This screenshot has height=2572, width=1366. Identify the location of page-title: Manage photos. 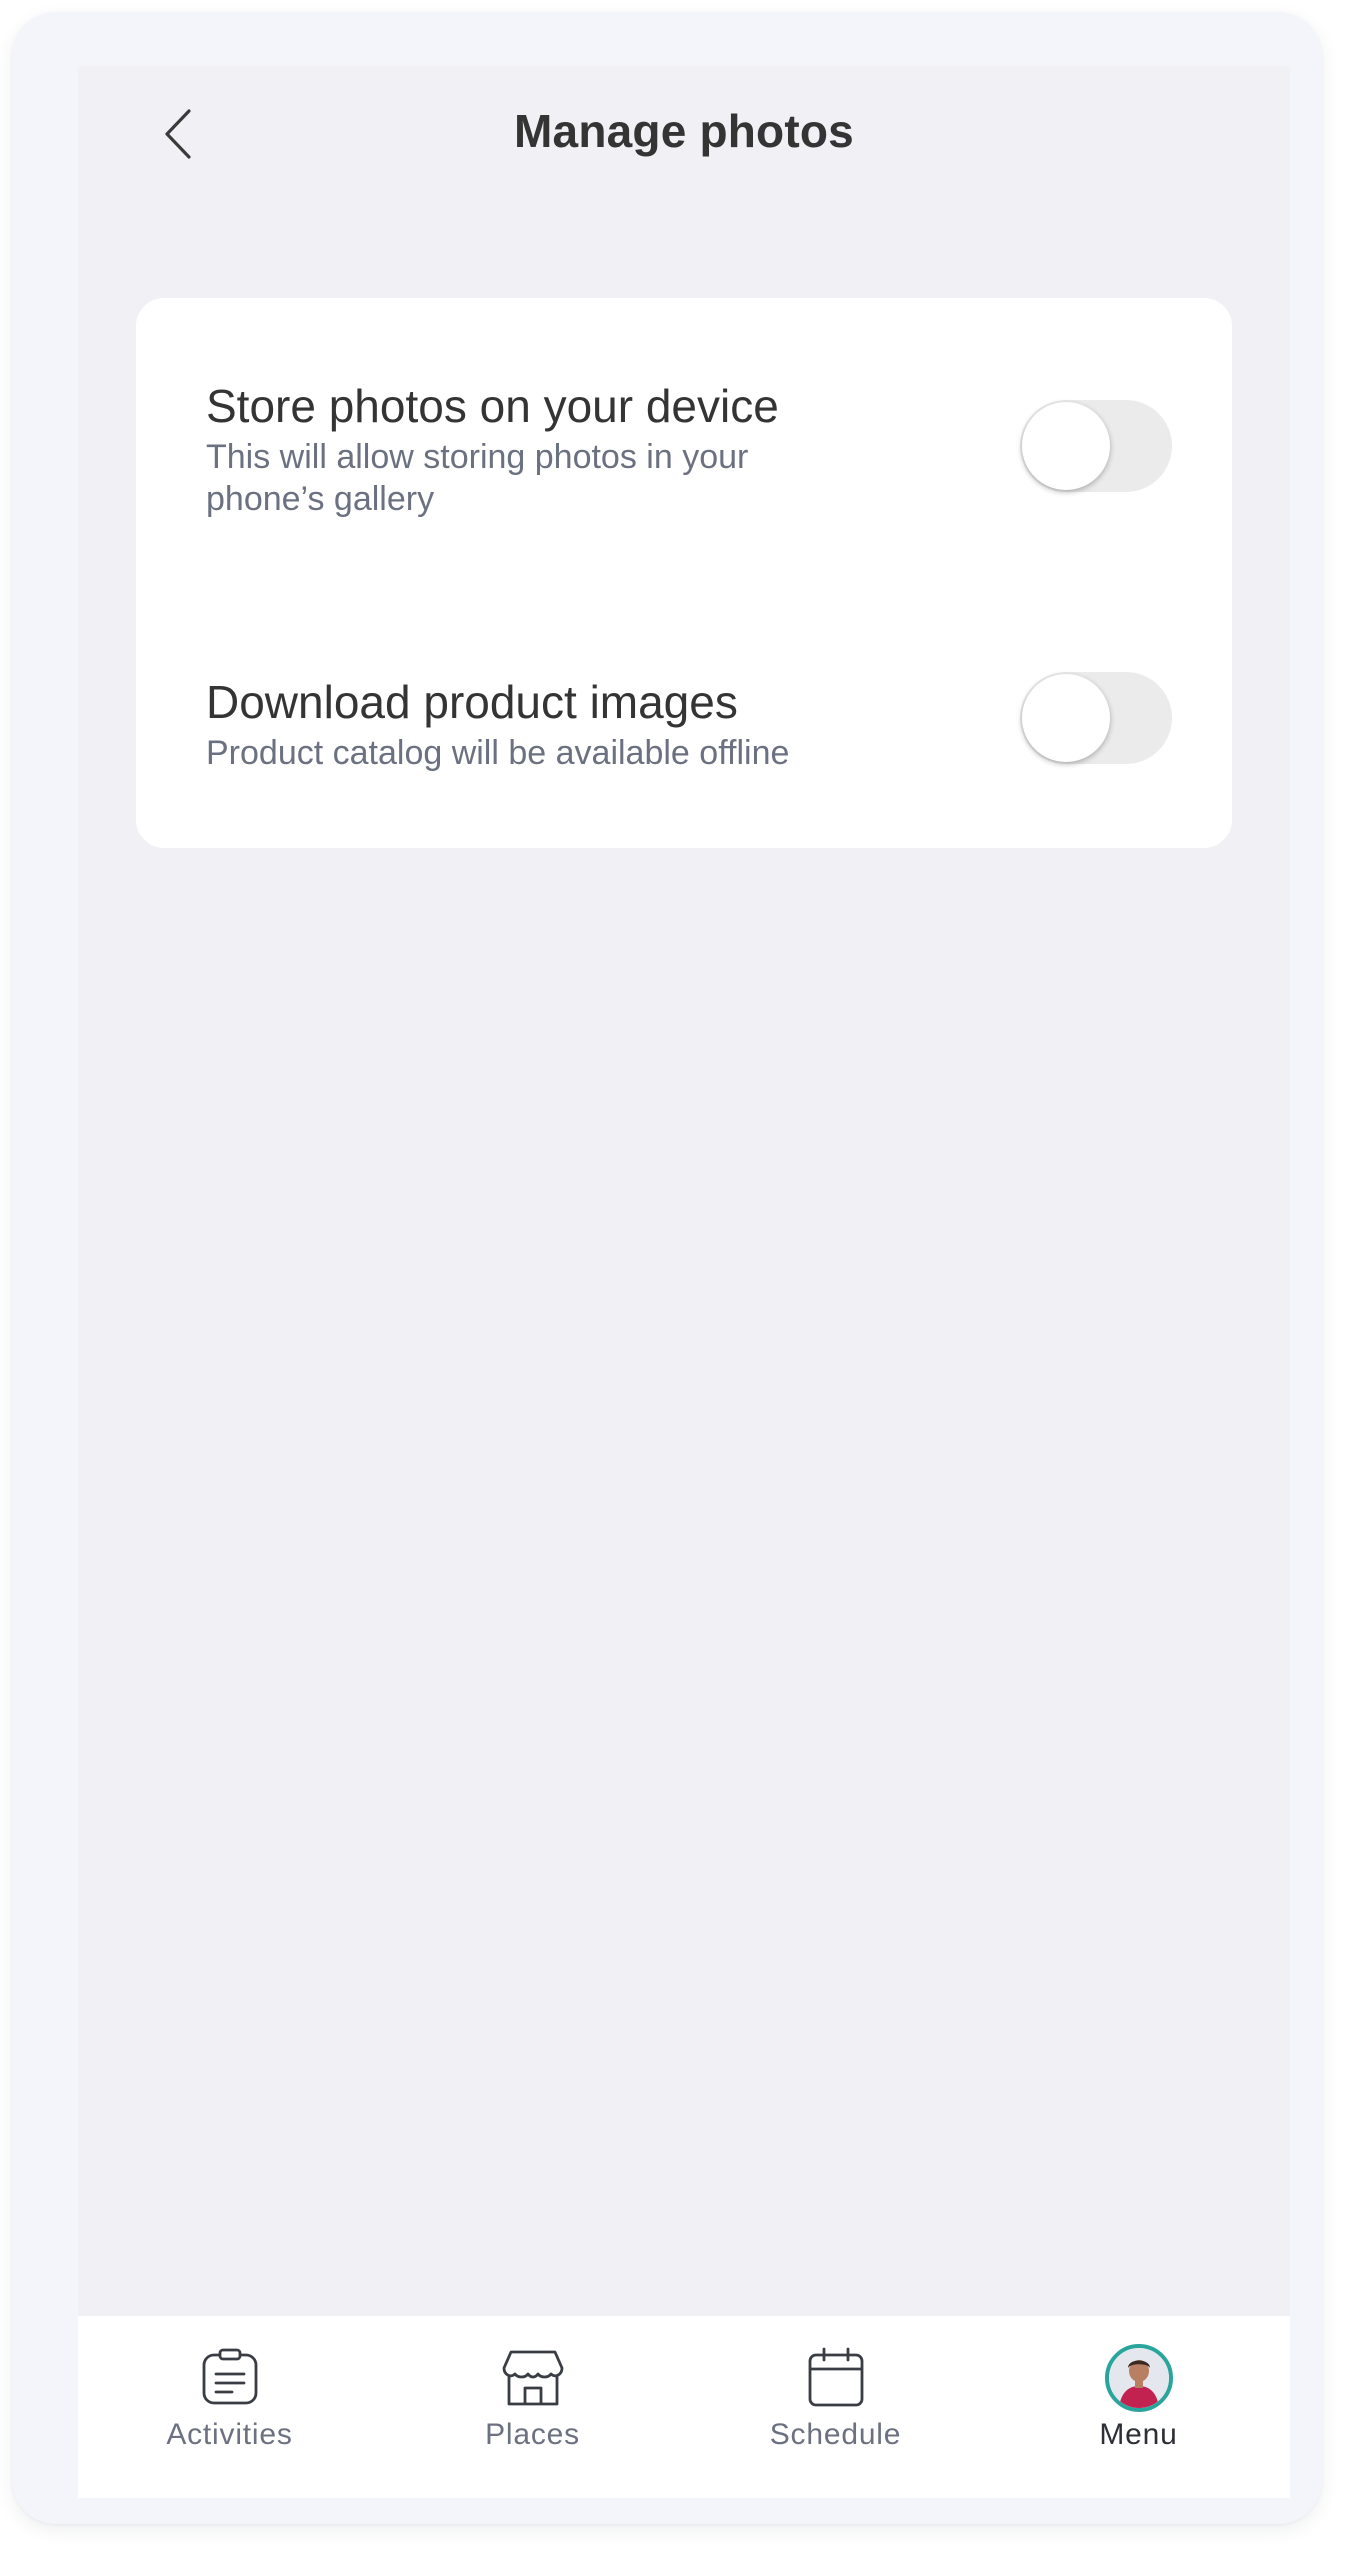
(684, 131).